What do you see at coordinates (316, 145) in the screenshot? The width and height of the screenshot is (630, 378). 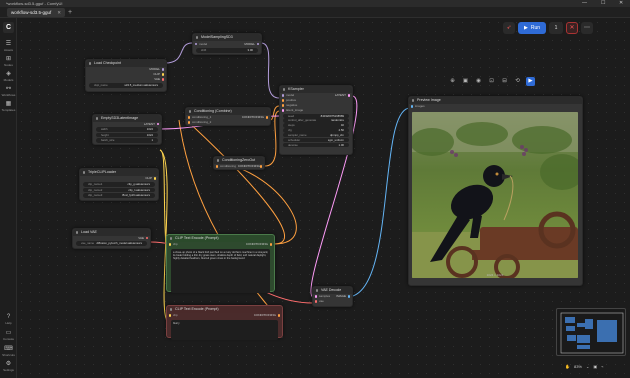 I see `denoise-widget: denoise 1.00` at bounding box center [316, 145].